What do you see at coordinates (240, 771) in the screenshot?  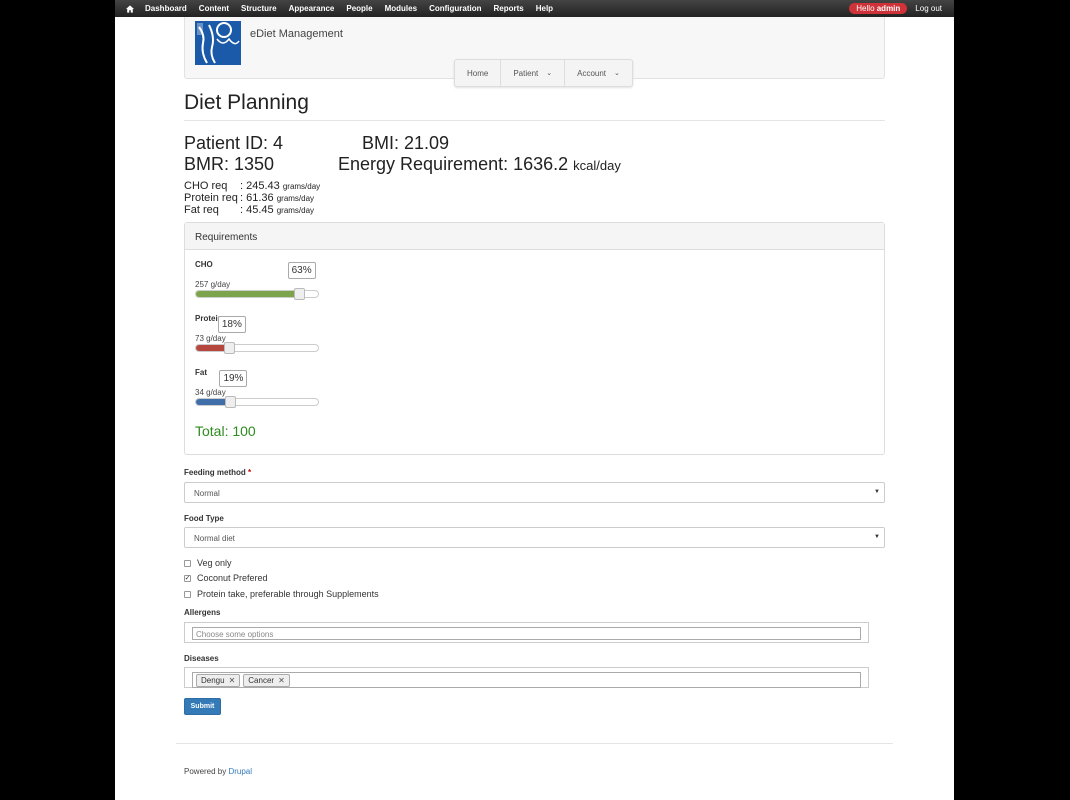 I see `drupal-link: Drupal` at bounding box center [240, 771].